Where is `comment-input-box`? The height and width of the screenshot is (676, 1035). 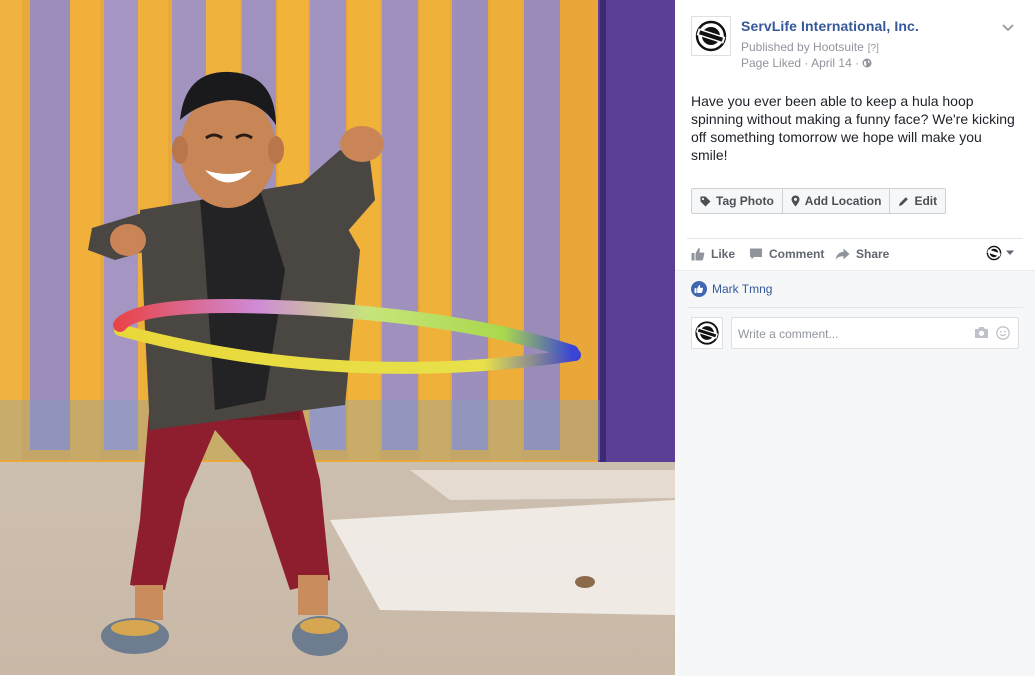
comment-input-box is located at coordinates (875, 333).